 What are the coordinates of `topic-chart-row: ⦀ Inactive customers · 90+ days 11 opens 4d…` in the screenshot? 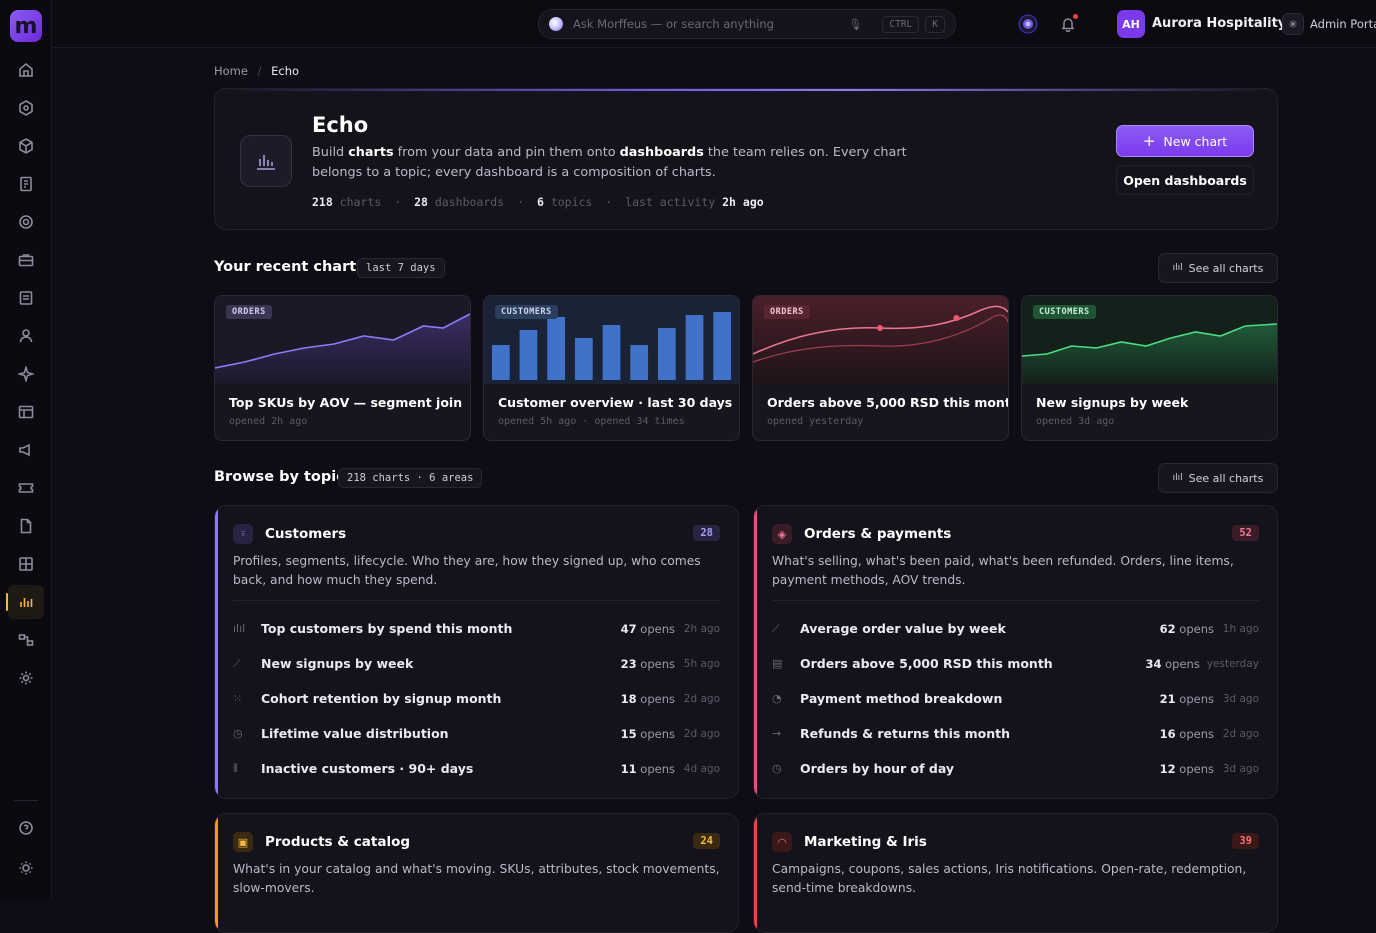 It's located at (476, 768).